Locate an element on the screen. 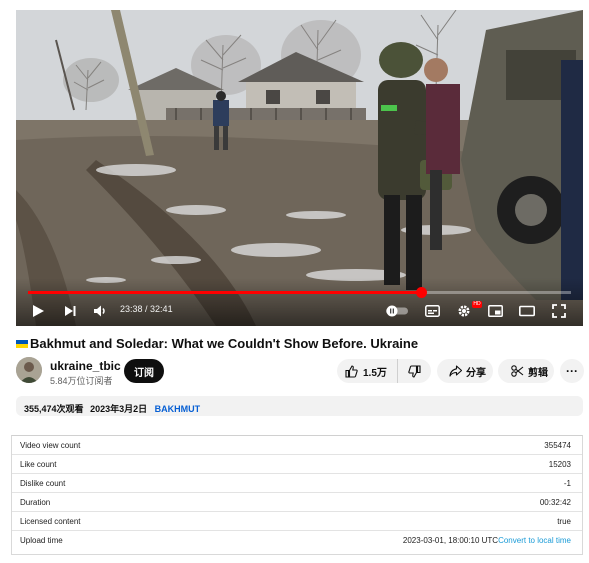 The image size is (589, 563). fullscreen-icon is located at coordinates (559, 311).